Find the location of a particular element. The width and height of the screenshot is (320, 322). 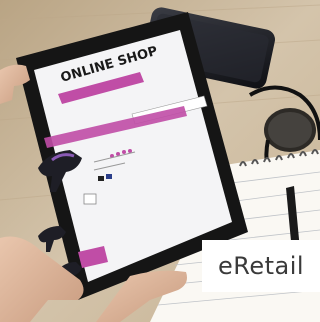

caption-box: eRetail is located at coordinates (261, 266).